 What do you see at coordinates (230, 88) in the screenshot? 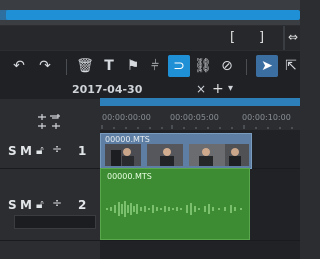
I see `tab-dropdown-icon: ▾` at bounding box center [230, 88].